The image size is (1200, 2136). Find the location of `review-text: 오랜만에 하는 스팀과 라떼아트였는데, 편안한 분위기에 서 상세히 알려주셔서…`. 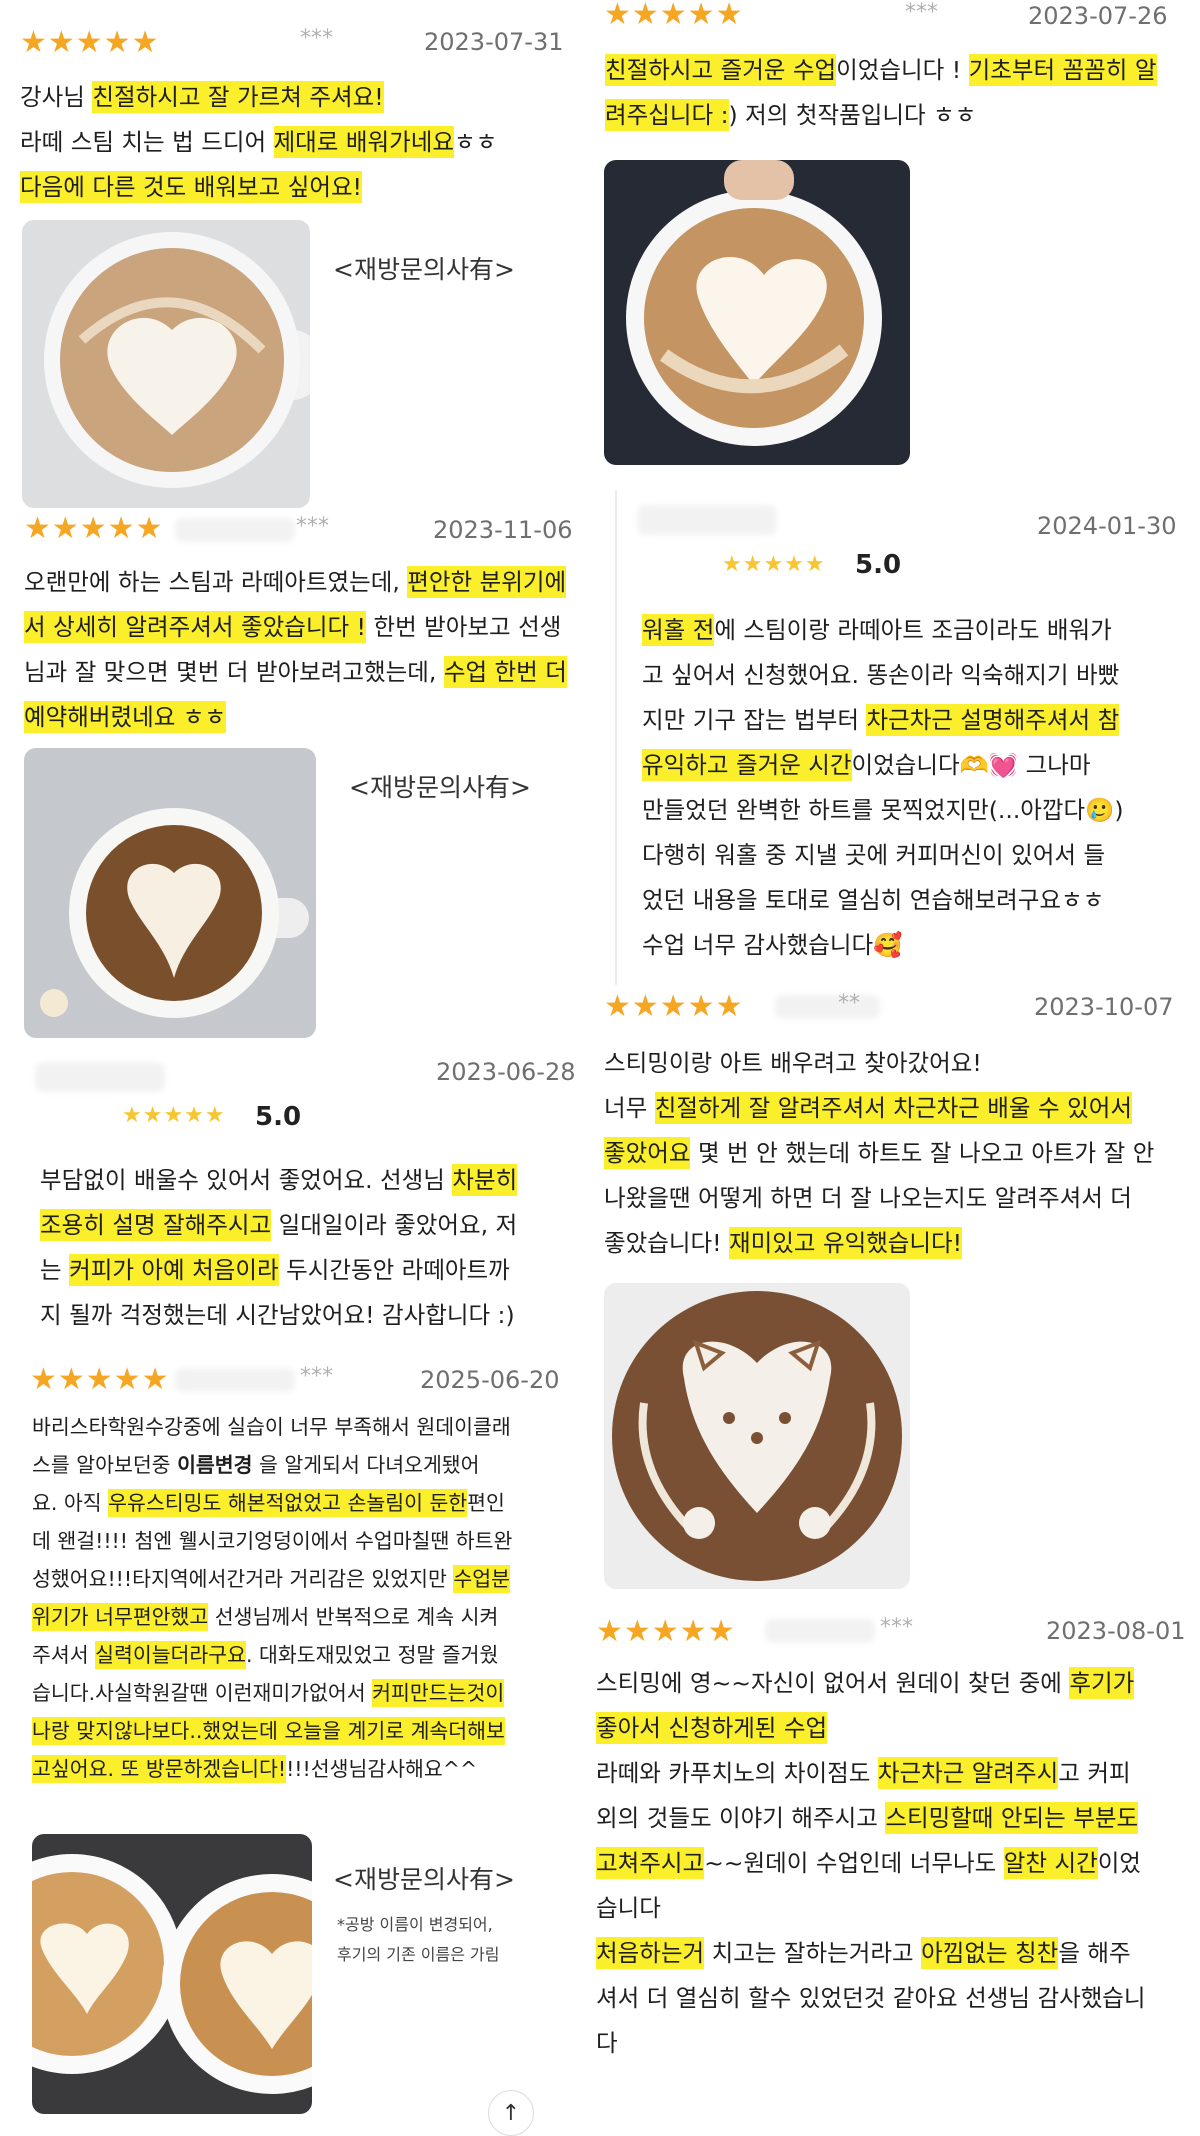

review-text: 오랜만에 하는 스팀과 라떼아트였는데, 편안한 분위기에 서 상세히 알려주셔서… is located at coordinates (299, 650).